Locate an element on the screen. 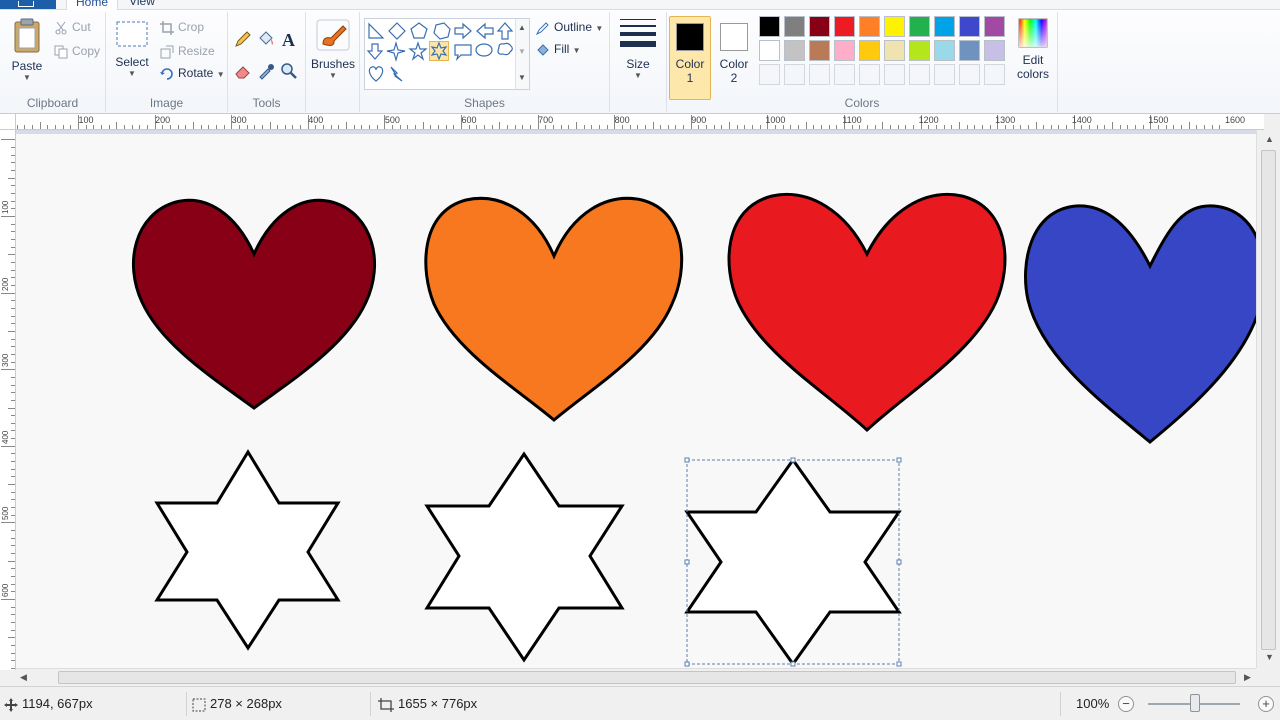 The width and height of the screenshot is (1280, 720). resize-handle-b is located at coordinates (793, 664).